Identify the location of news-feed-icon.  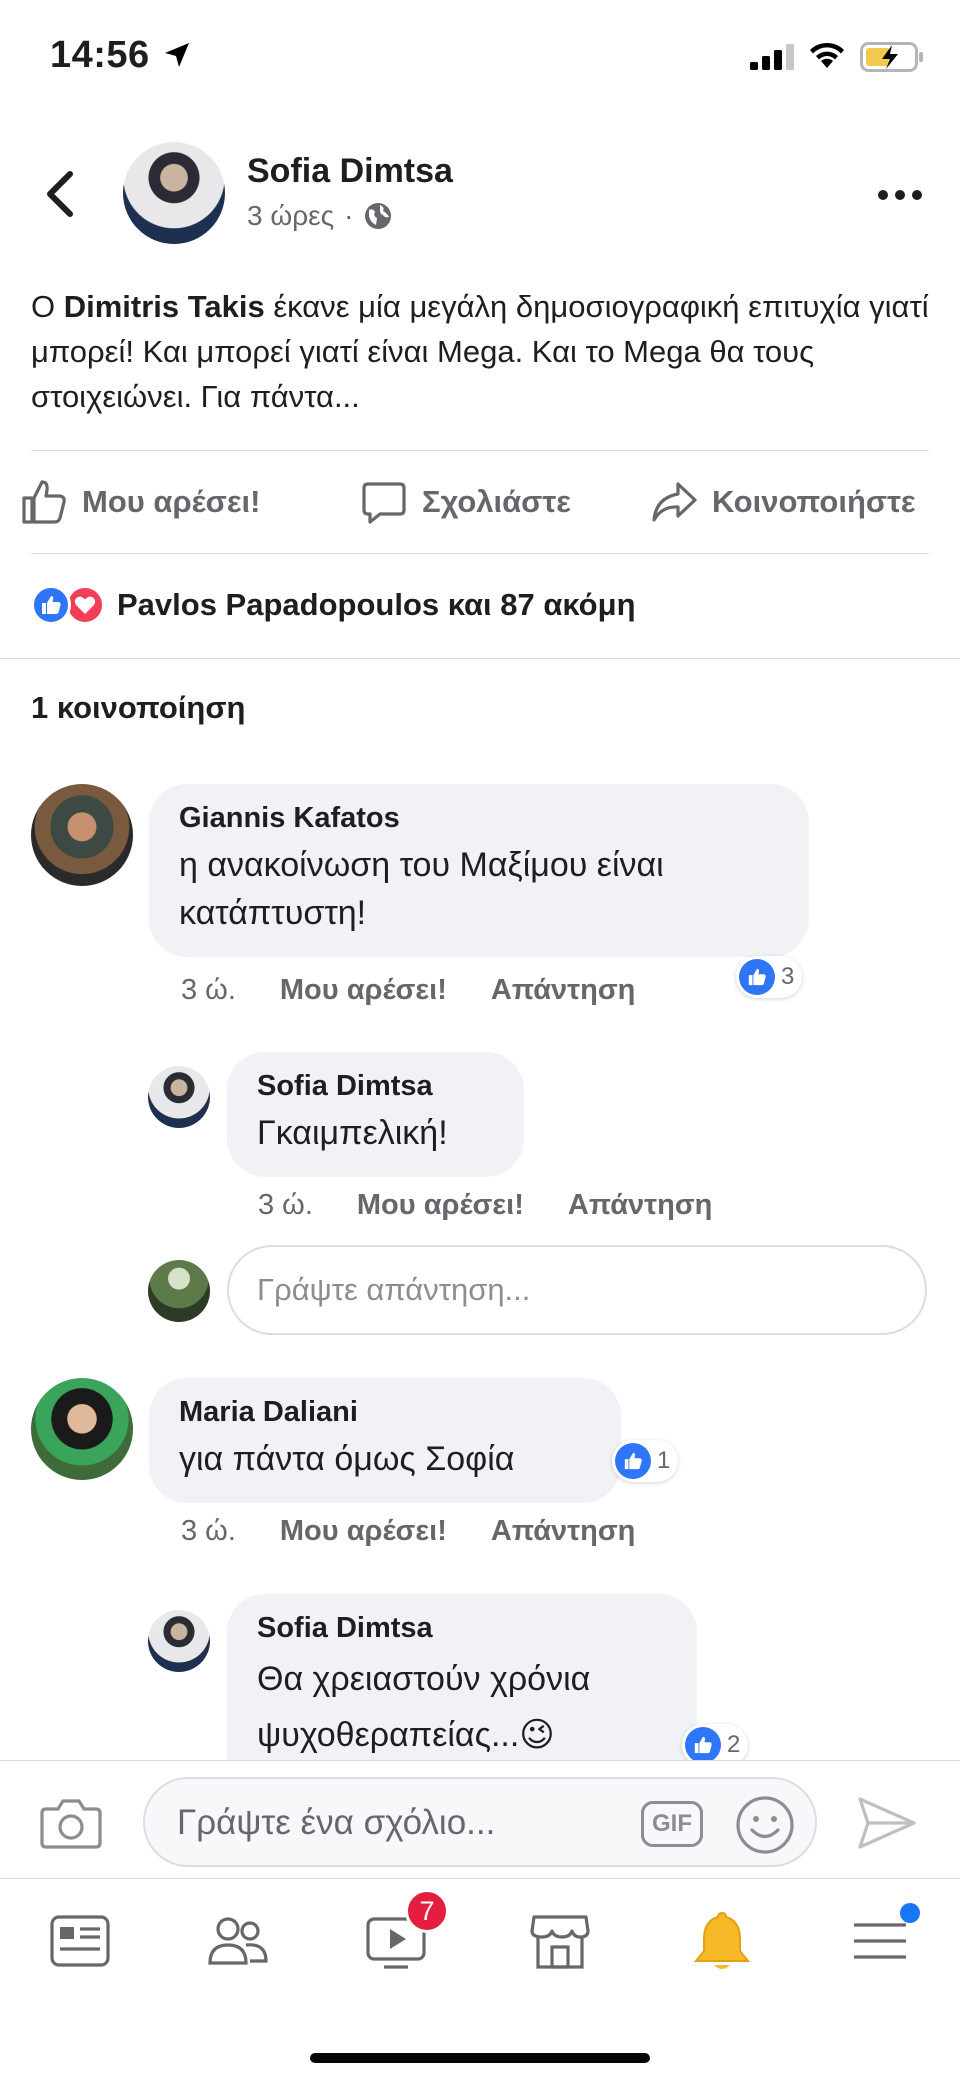
(80, 1941).